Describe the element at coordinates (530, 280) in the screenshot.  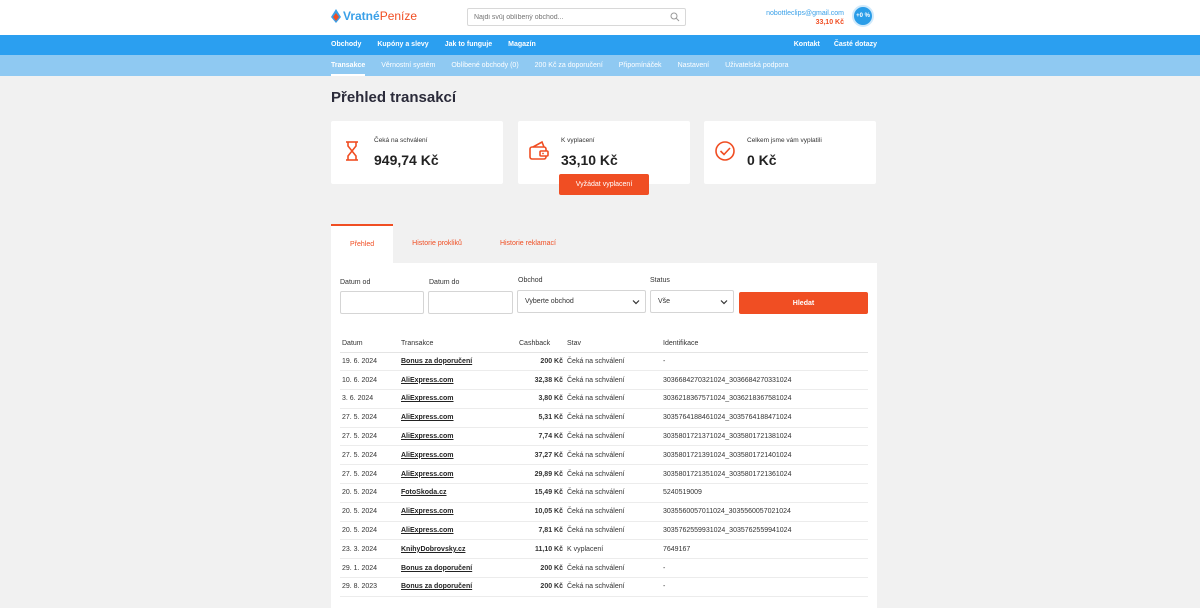
I see `shop-label: Obchod` at that location.